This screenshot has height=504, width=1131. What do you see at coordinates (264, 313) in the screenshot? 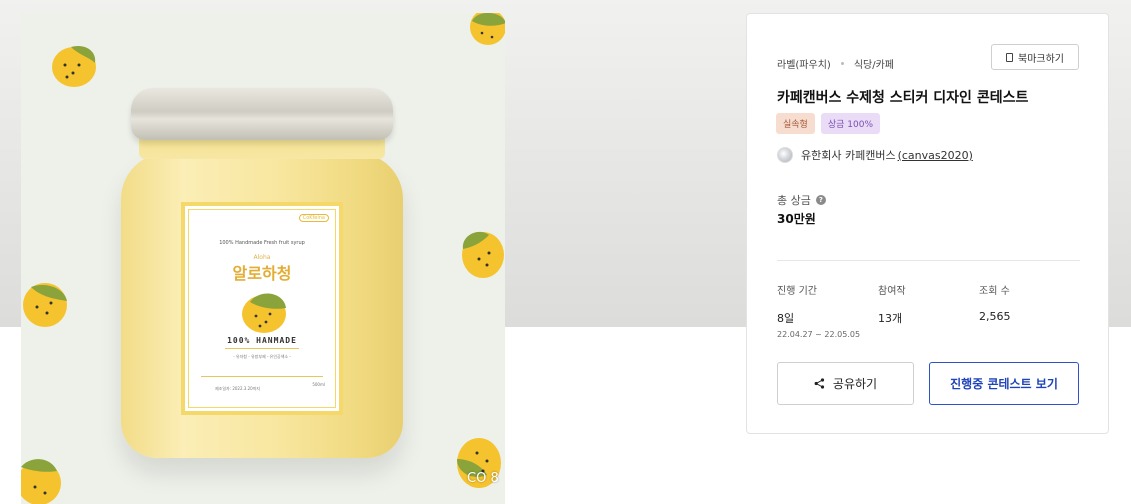
I see `label-fruit-icon` at bounding box center [264, 313].